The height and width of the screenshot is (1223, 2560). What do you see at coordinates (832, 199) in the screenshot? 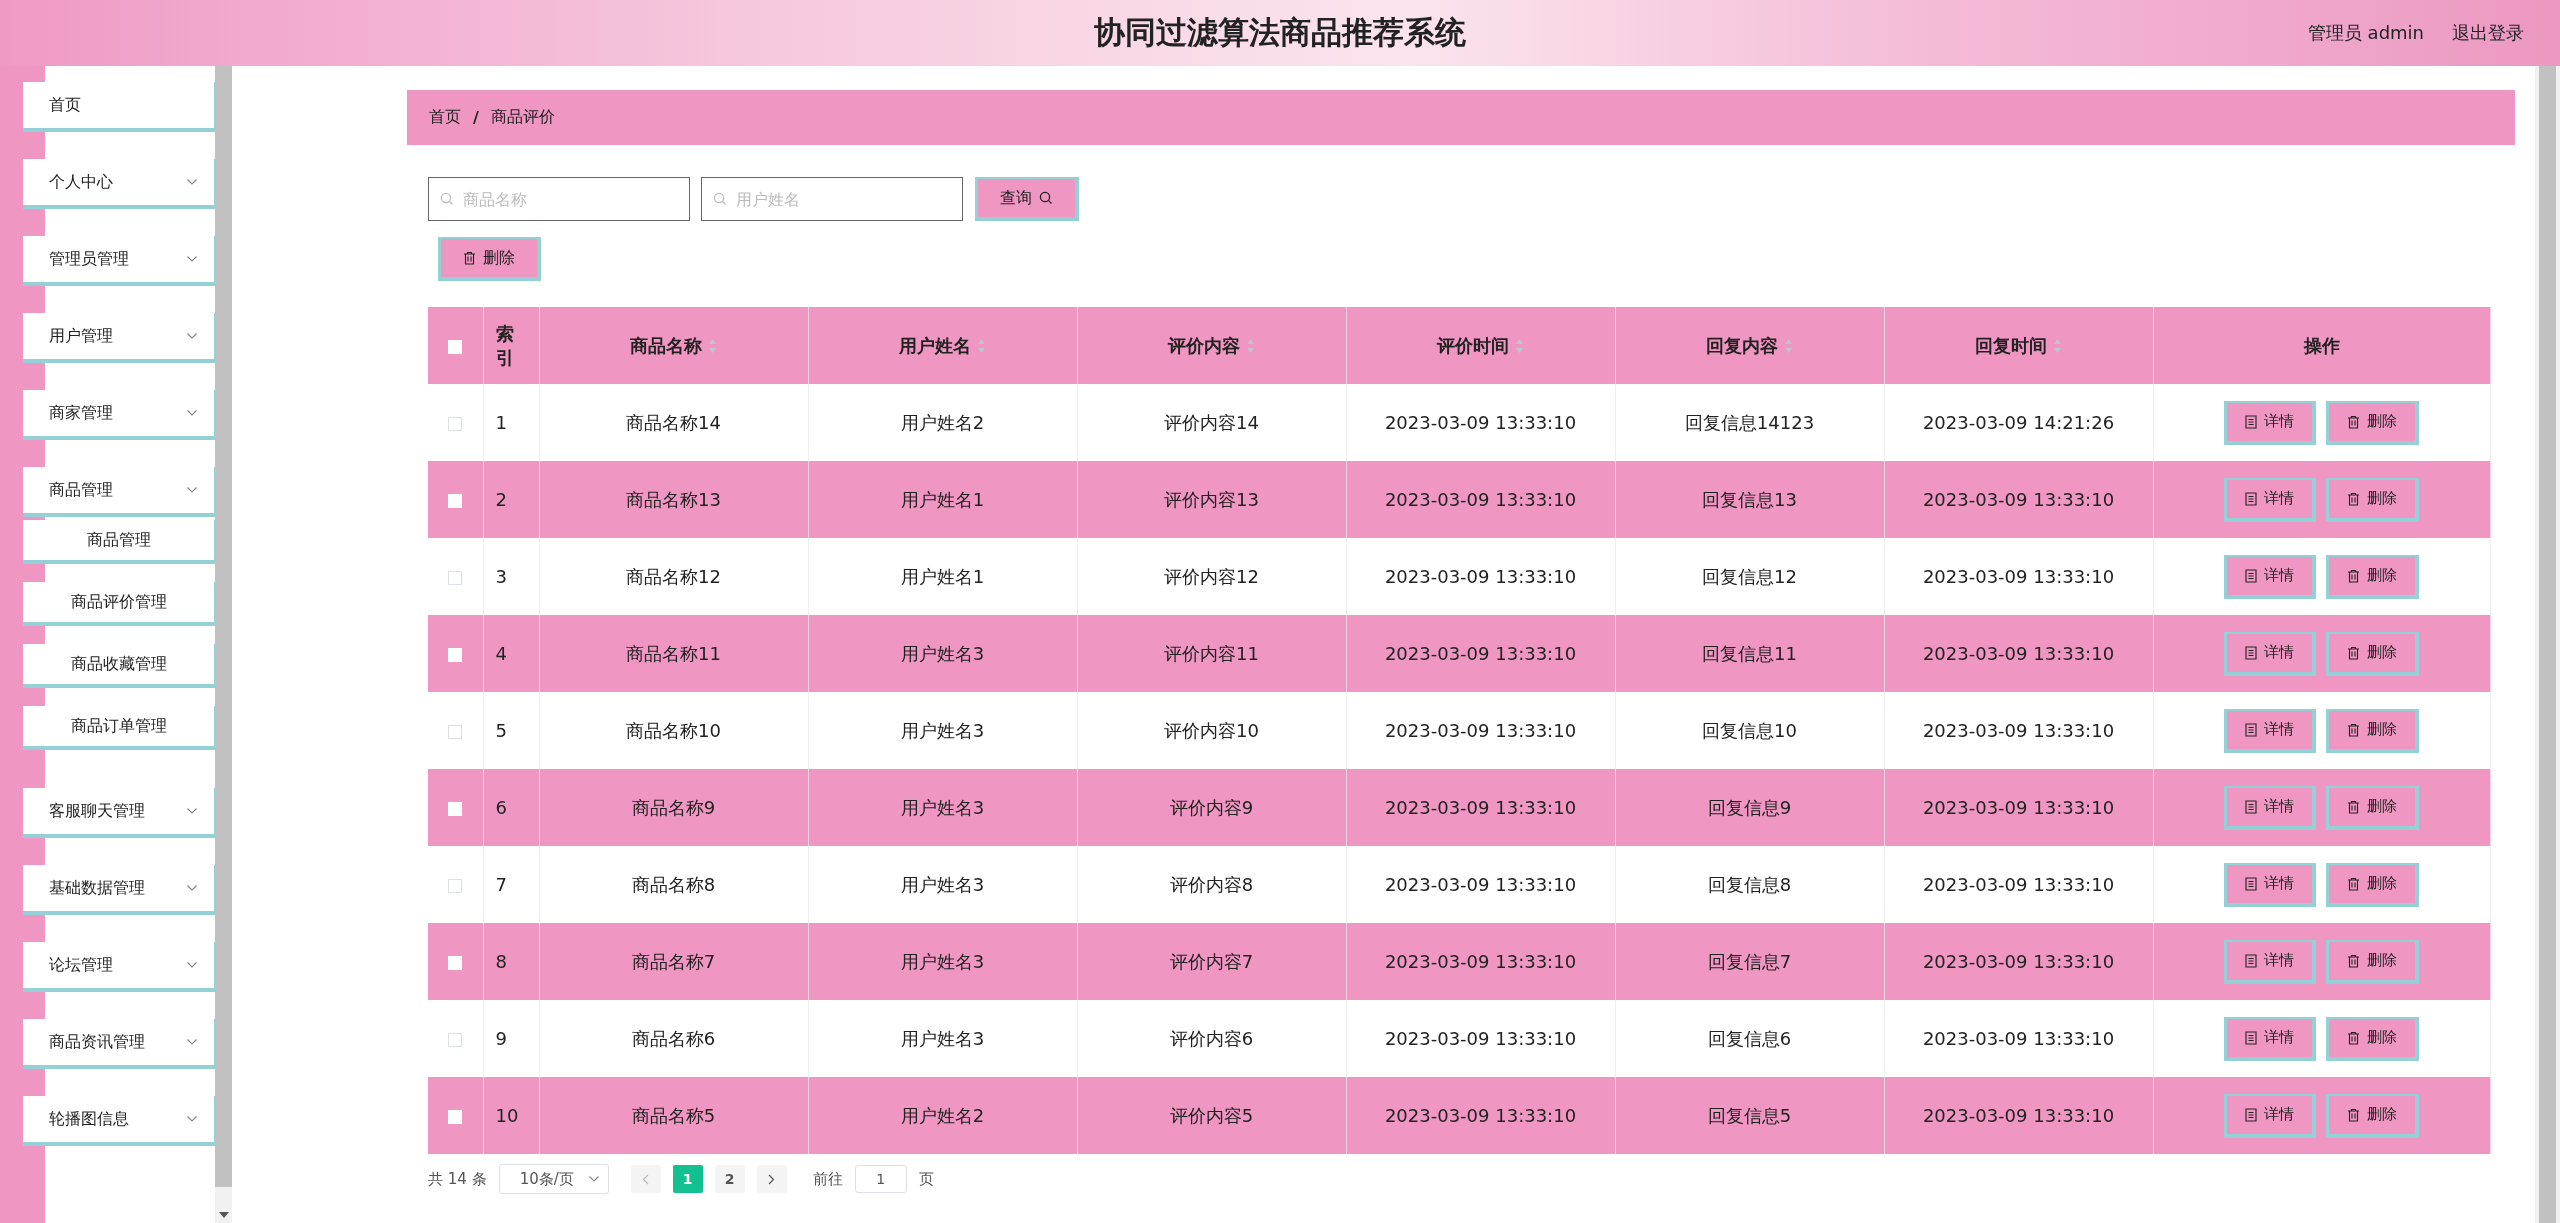
I see `search-field: 用户姓名` at bounding box center [832, 199].